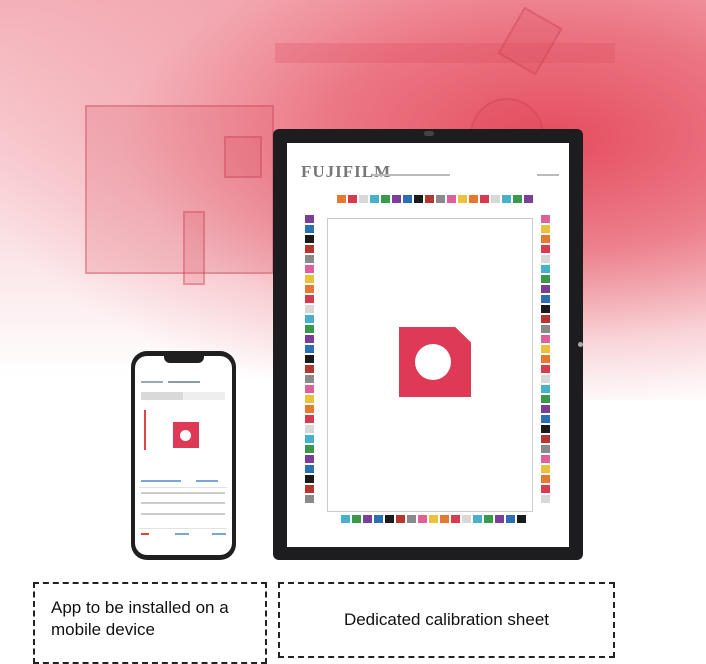  Describe the element at coordinates (184, 359) in the screenshot. I see `phone-notch` at that location.